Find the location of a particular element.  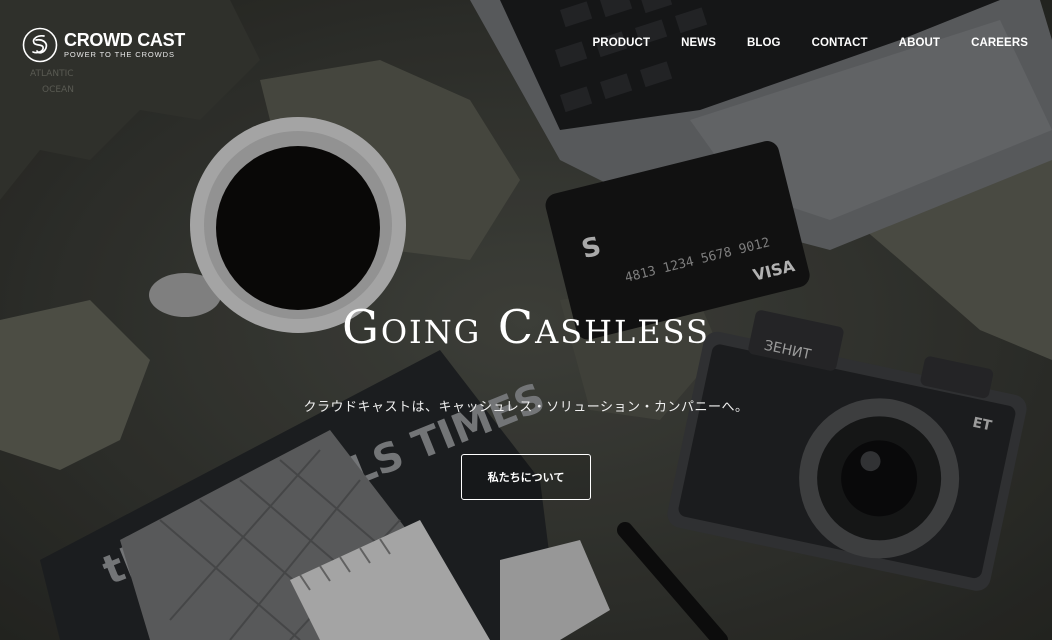

hero-title: Going Cashless is located at coordinates (526, 327).